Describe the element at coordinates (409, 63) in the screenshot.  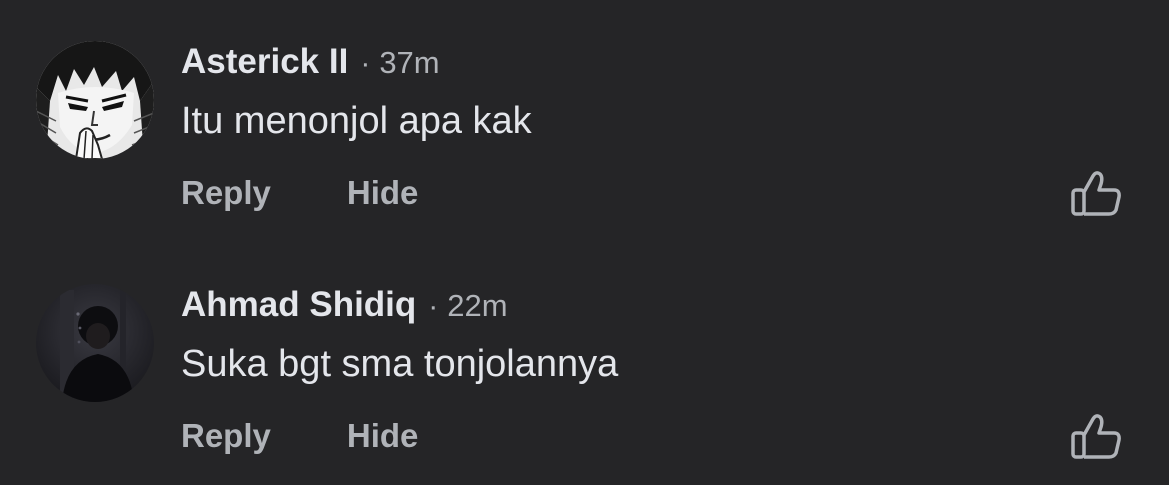
I see `comment-timestamp: 37m` at that location.